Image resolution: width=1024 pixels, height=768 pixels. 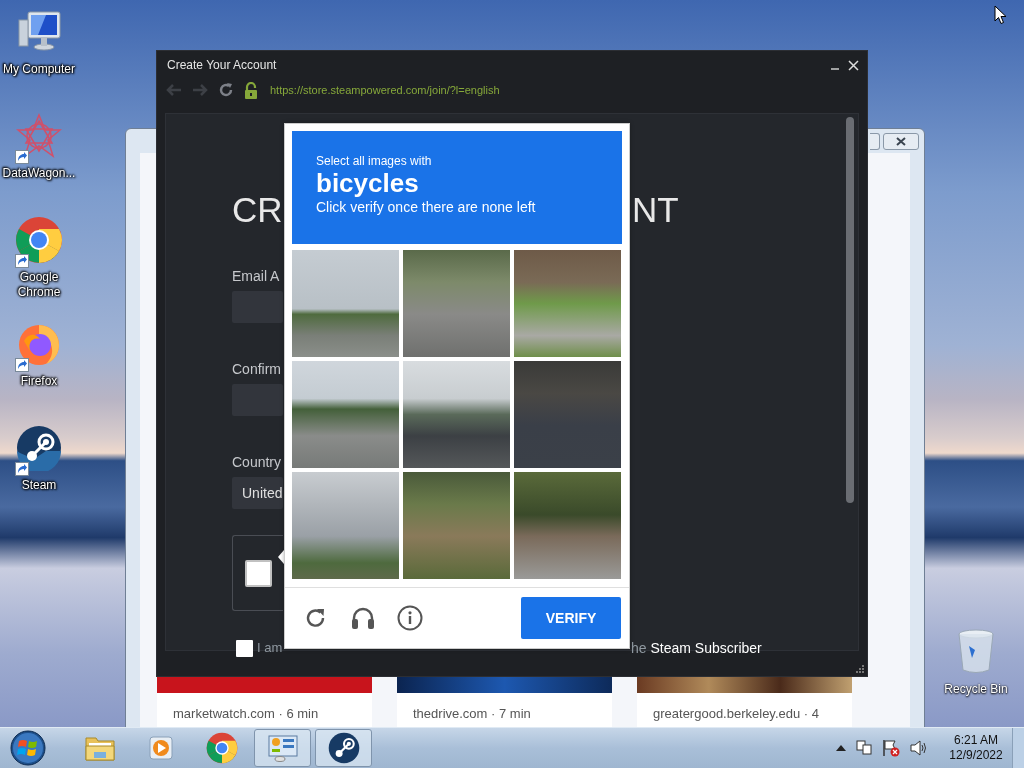 I want to click on resize-grip-icon, so click(x=860, y=669).